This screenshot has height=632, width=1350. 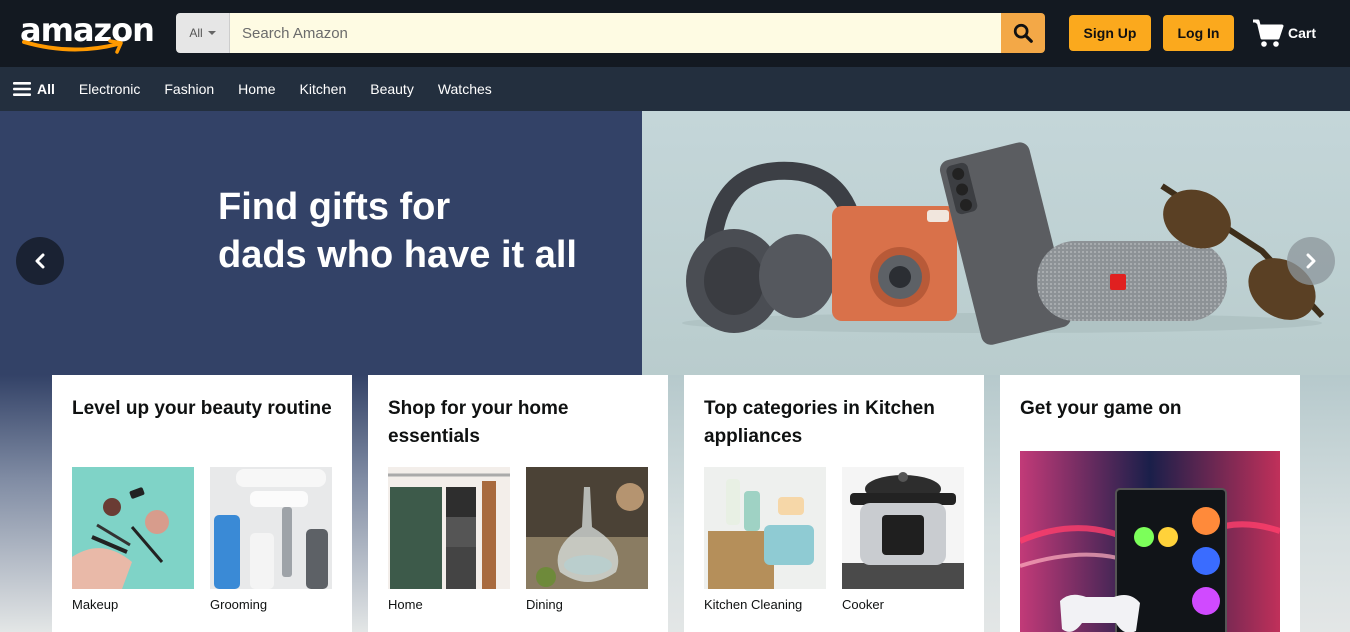 I want to click on card-gaming: Get your game on, so click(x=1150, y=503).